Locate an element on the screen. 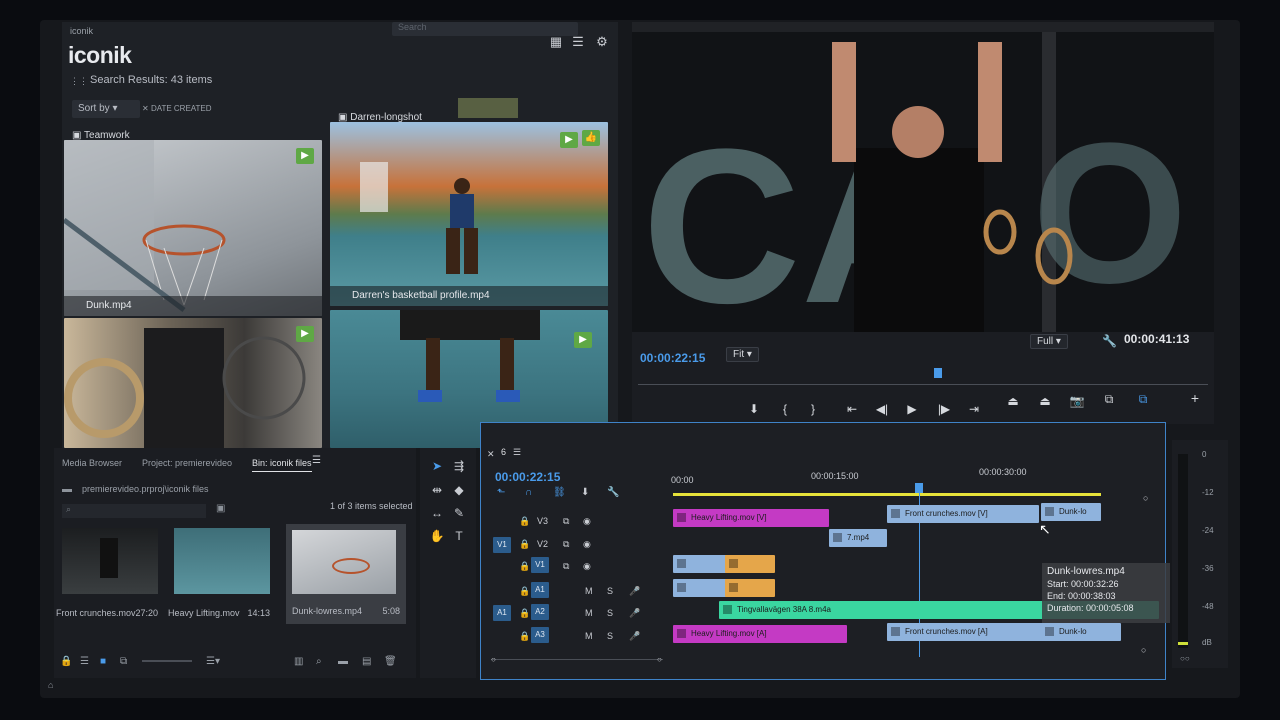 This screenshot has height=720, width=1280. step-forward-icon: |▶ is located at coordinates (944, 409).